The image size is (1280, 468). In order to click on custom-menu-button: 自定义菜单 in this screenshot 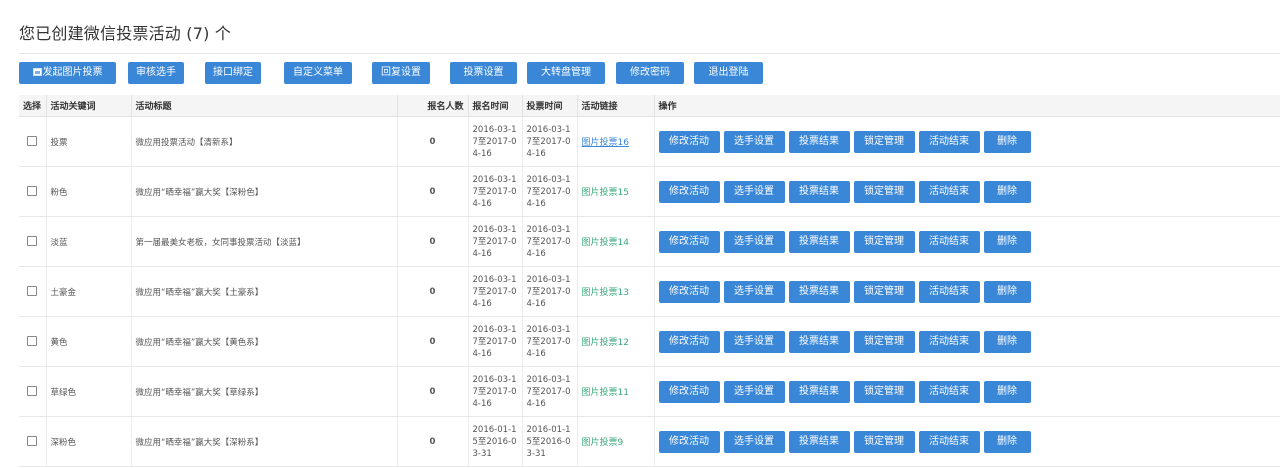, I will do `click(318, 73)`.